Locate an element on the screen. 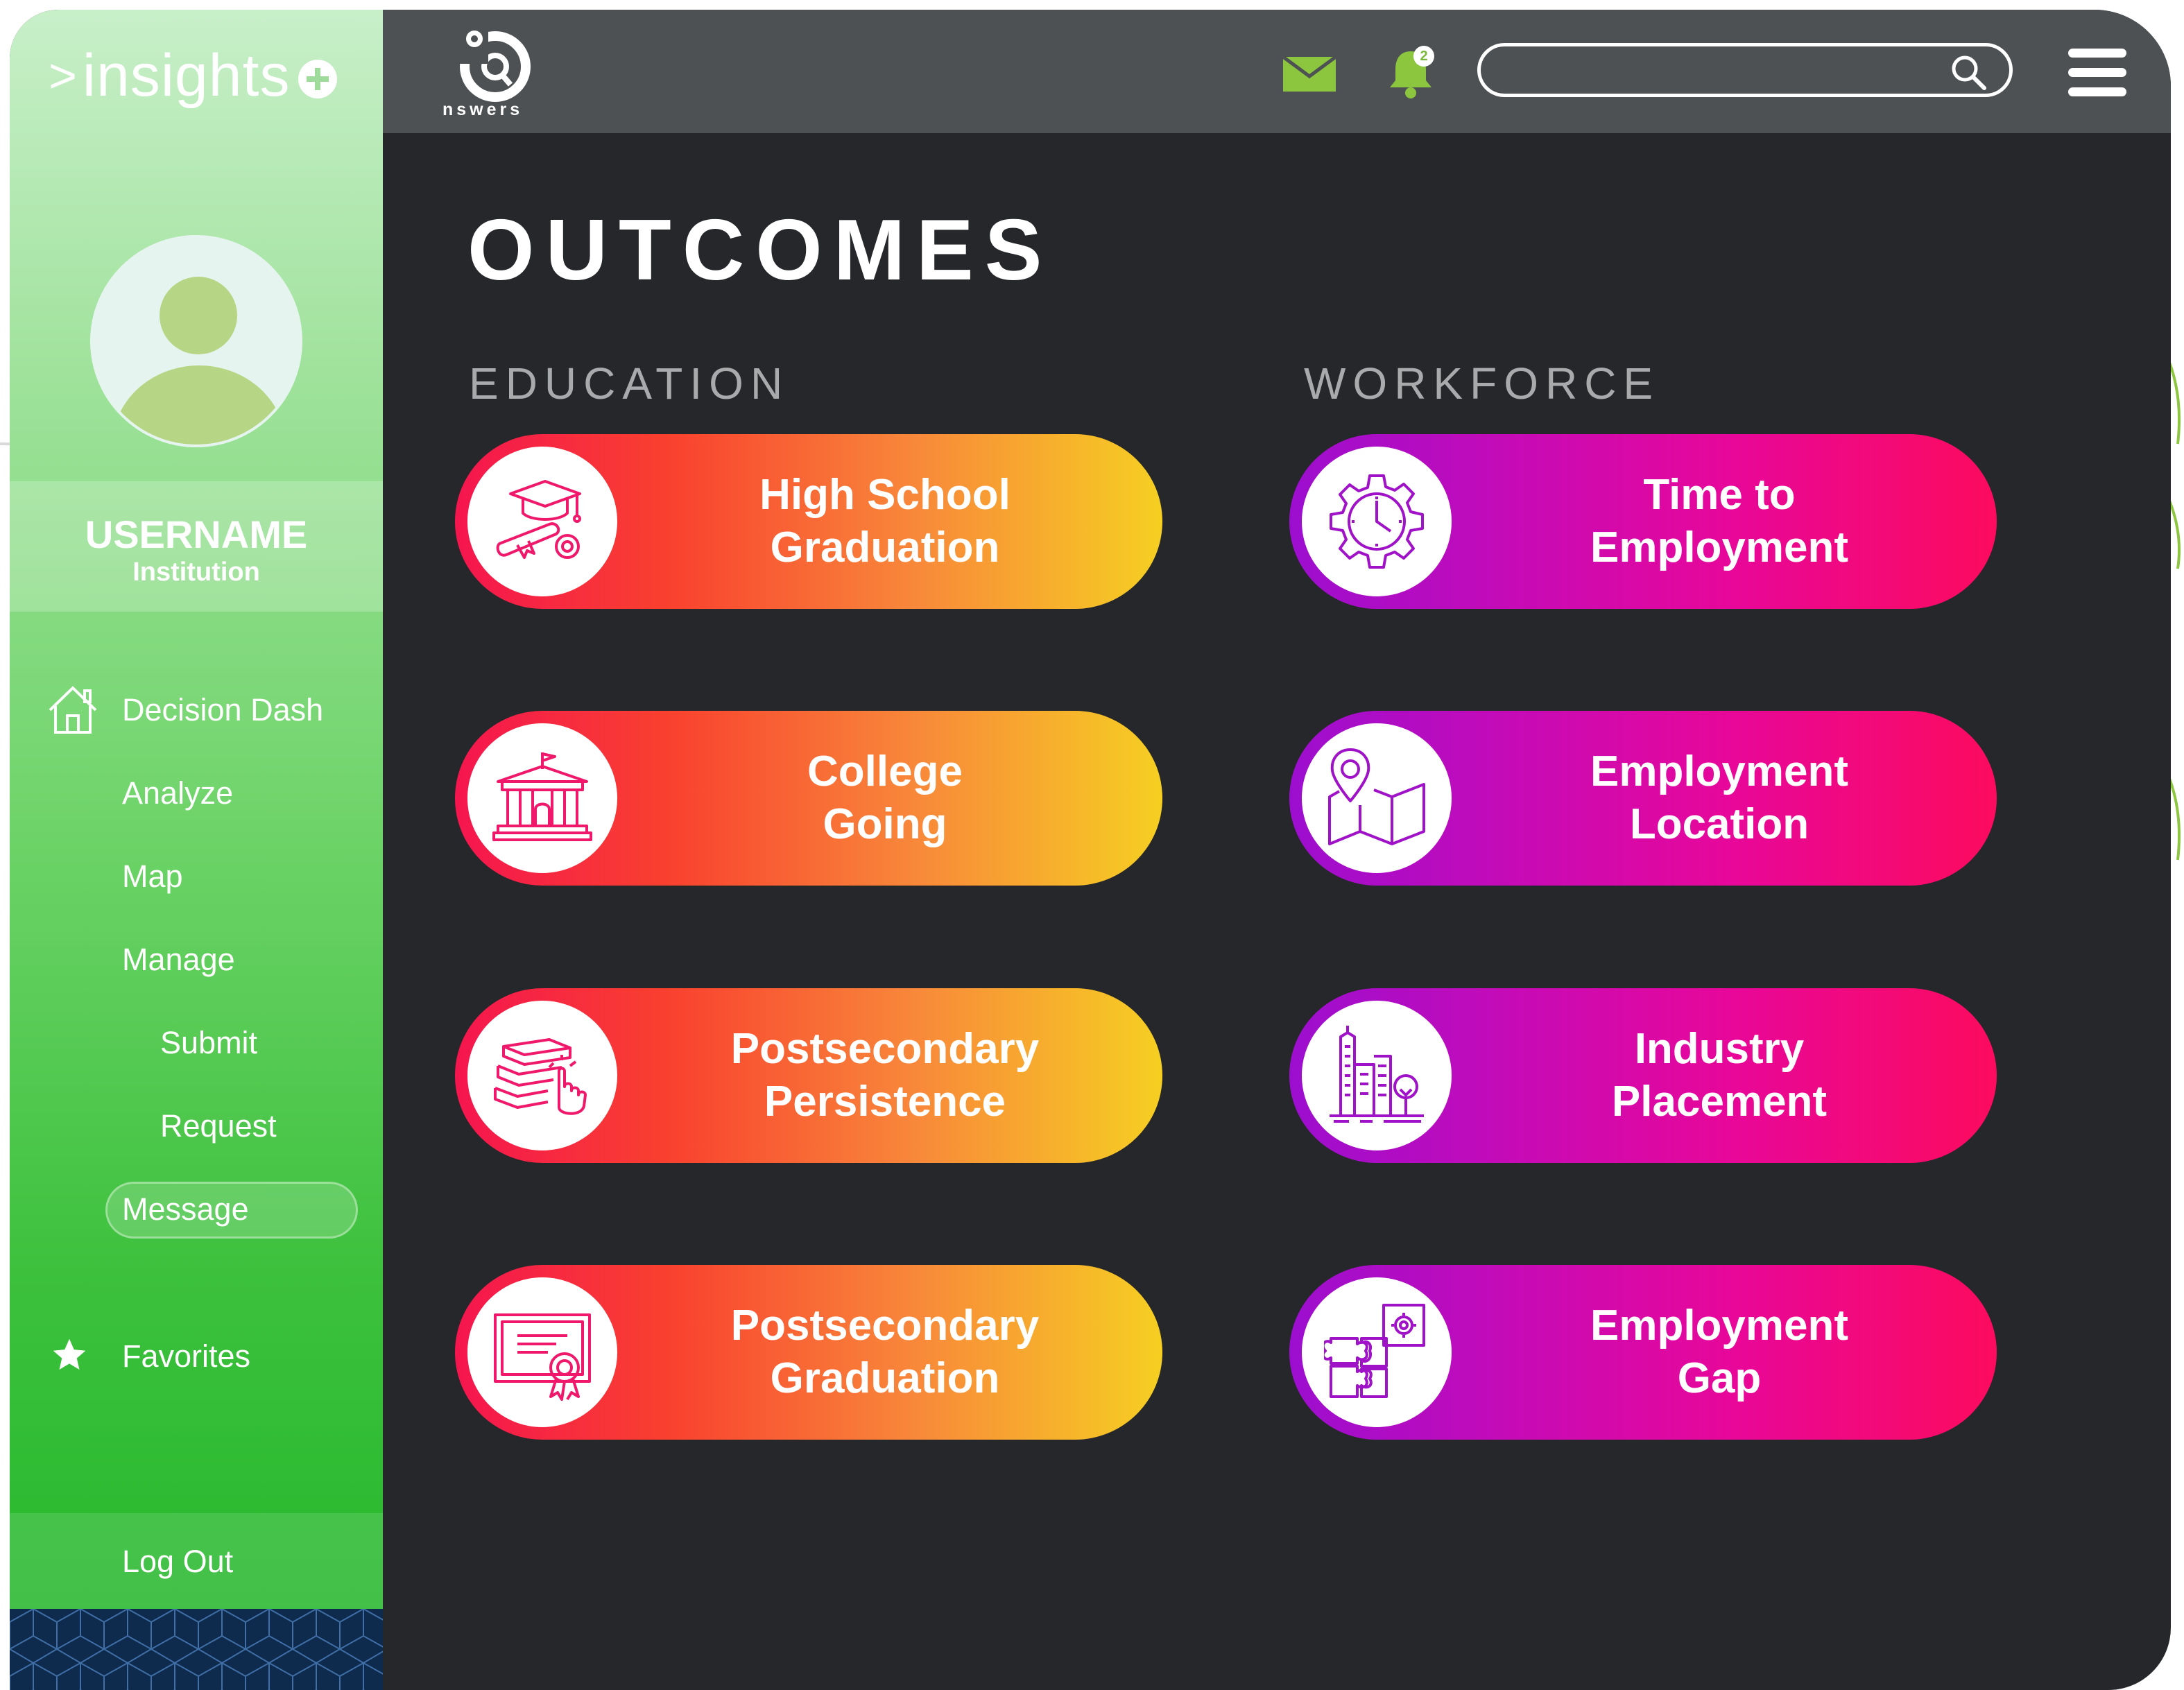  card-time-to-employment: Time to Employment is located at coordinates (1643, 522).